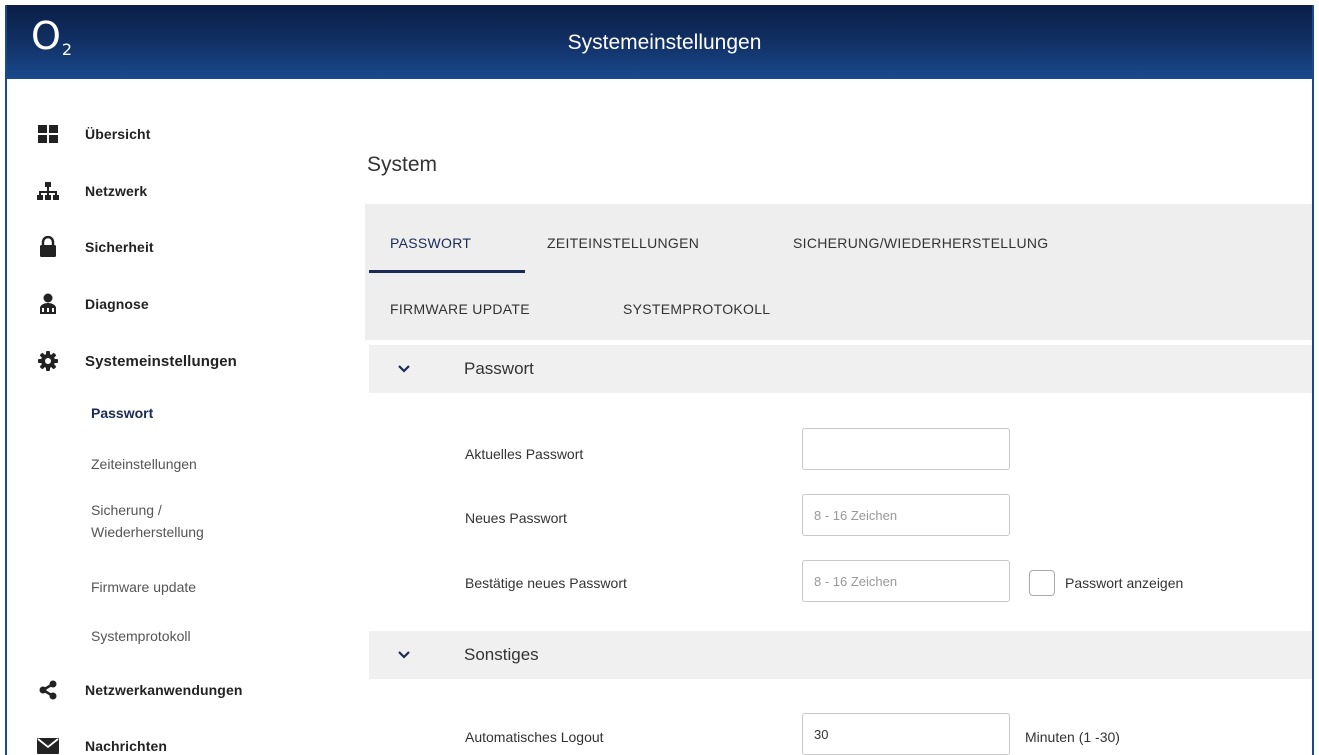 The height and width of the screenshot is (755, 1319). What do you see at coordinates (906, 734) in the screenshot?
I see `auto-logout-input` at bounding box center [906, 734].